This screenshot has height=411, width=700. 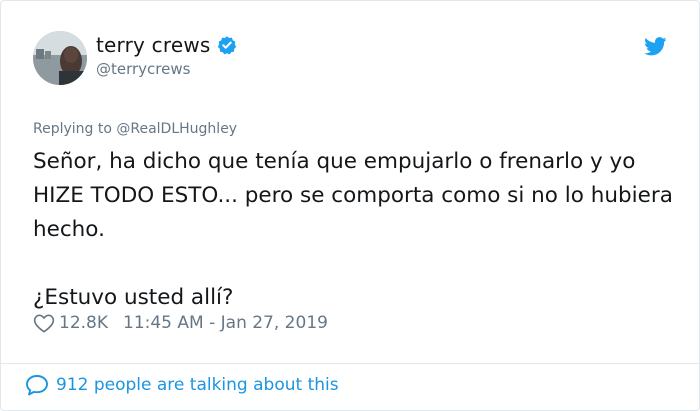 What do you see at coordinates (143, 69) in the screenshot?
I see `author-handle: @terrycrews` at bounding box center [143, 69].